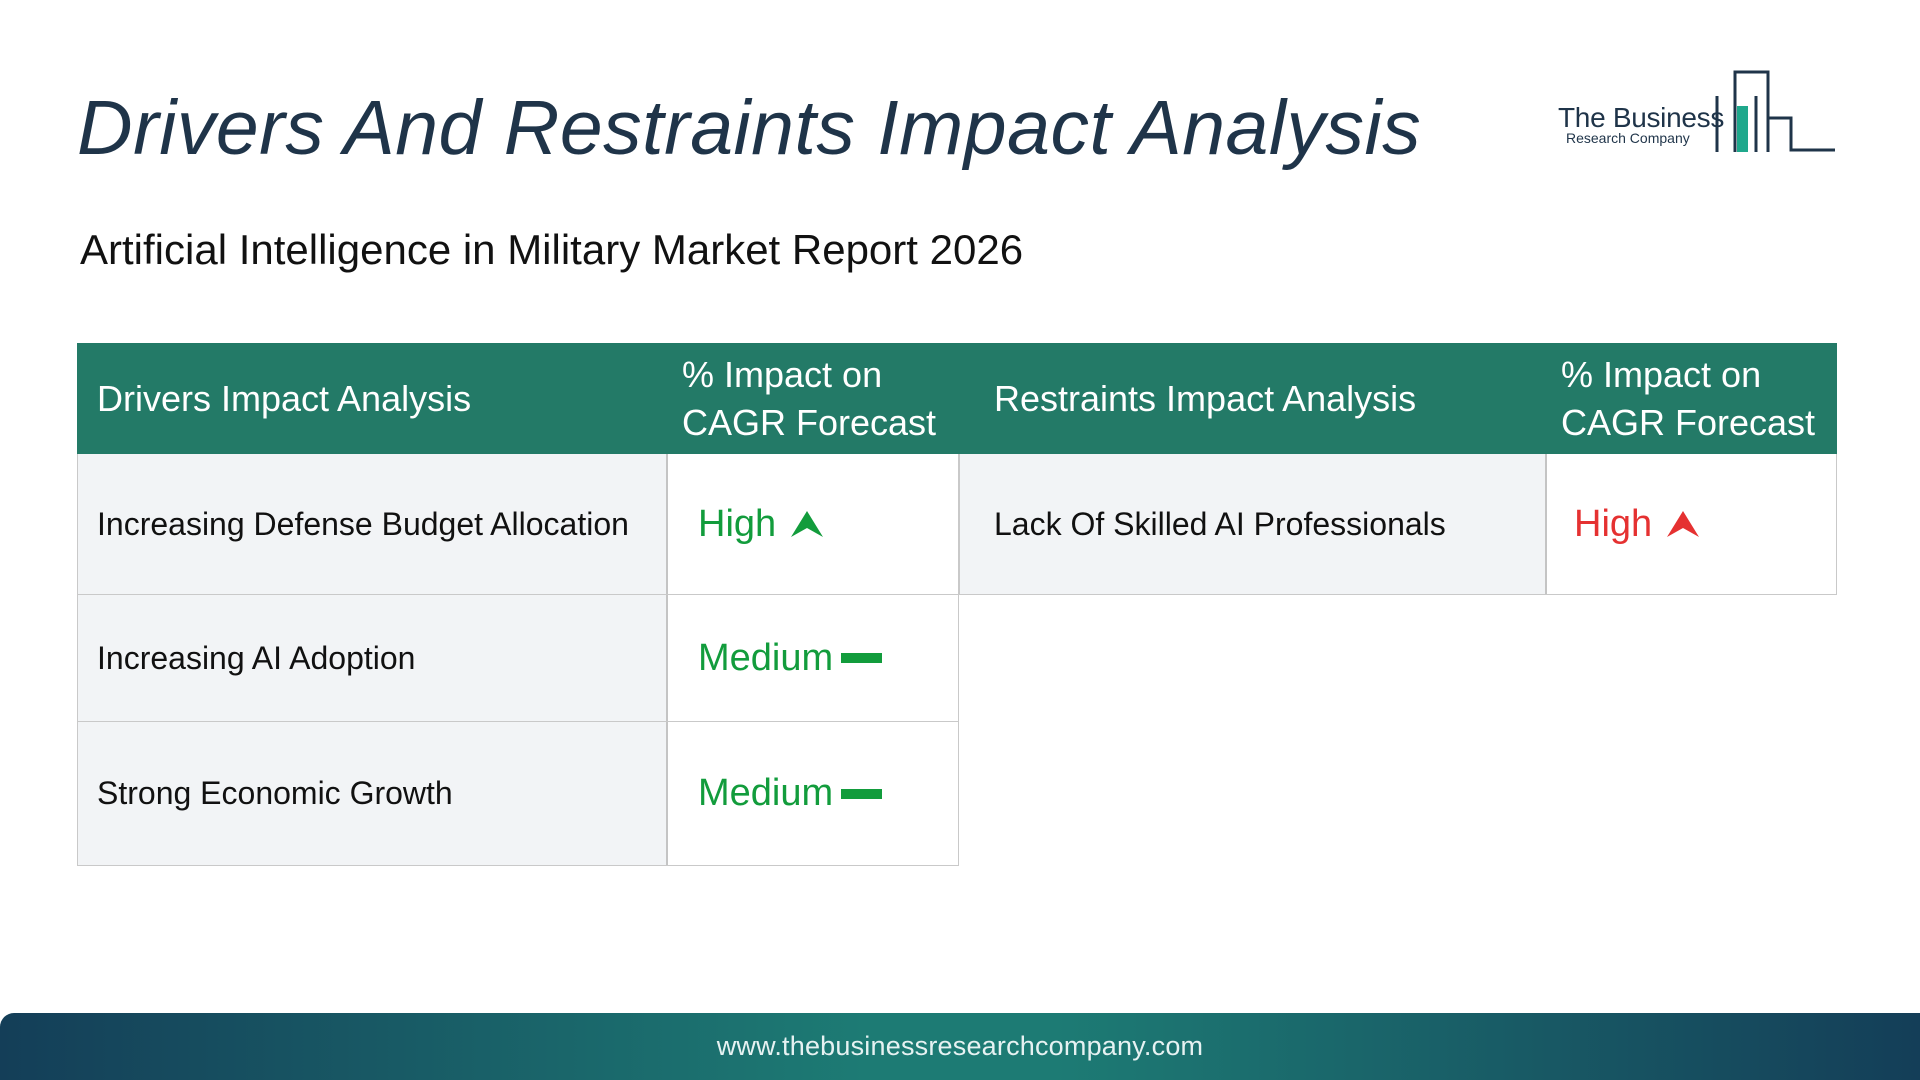 The image size is (1920, 1080). Describe the element at coordinates (1696, 111) in the screenshot. I see `company-logo: The Business Research Company` at that location.